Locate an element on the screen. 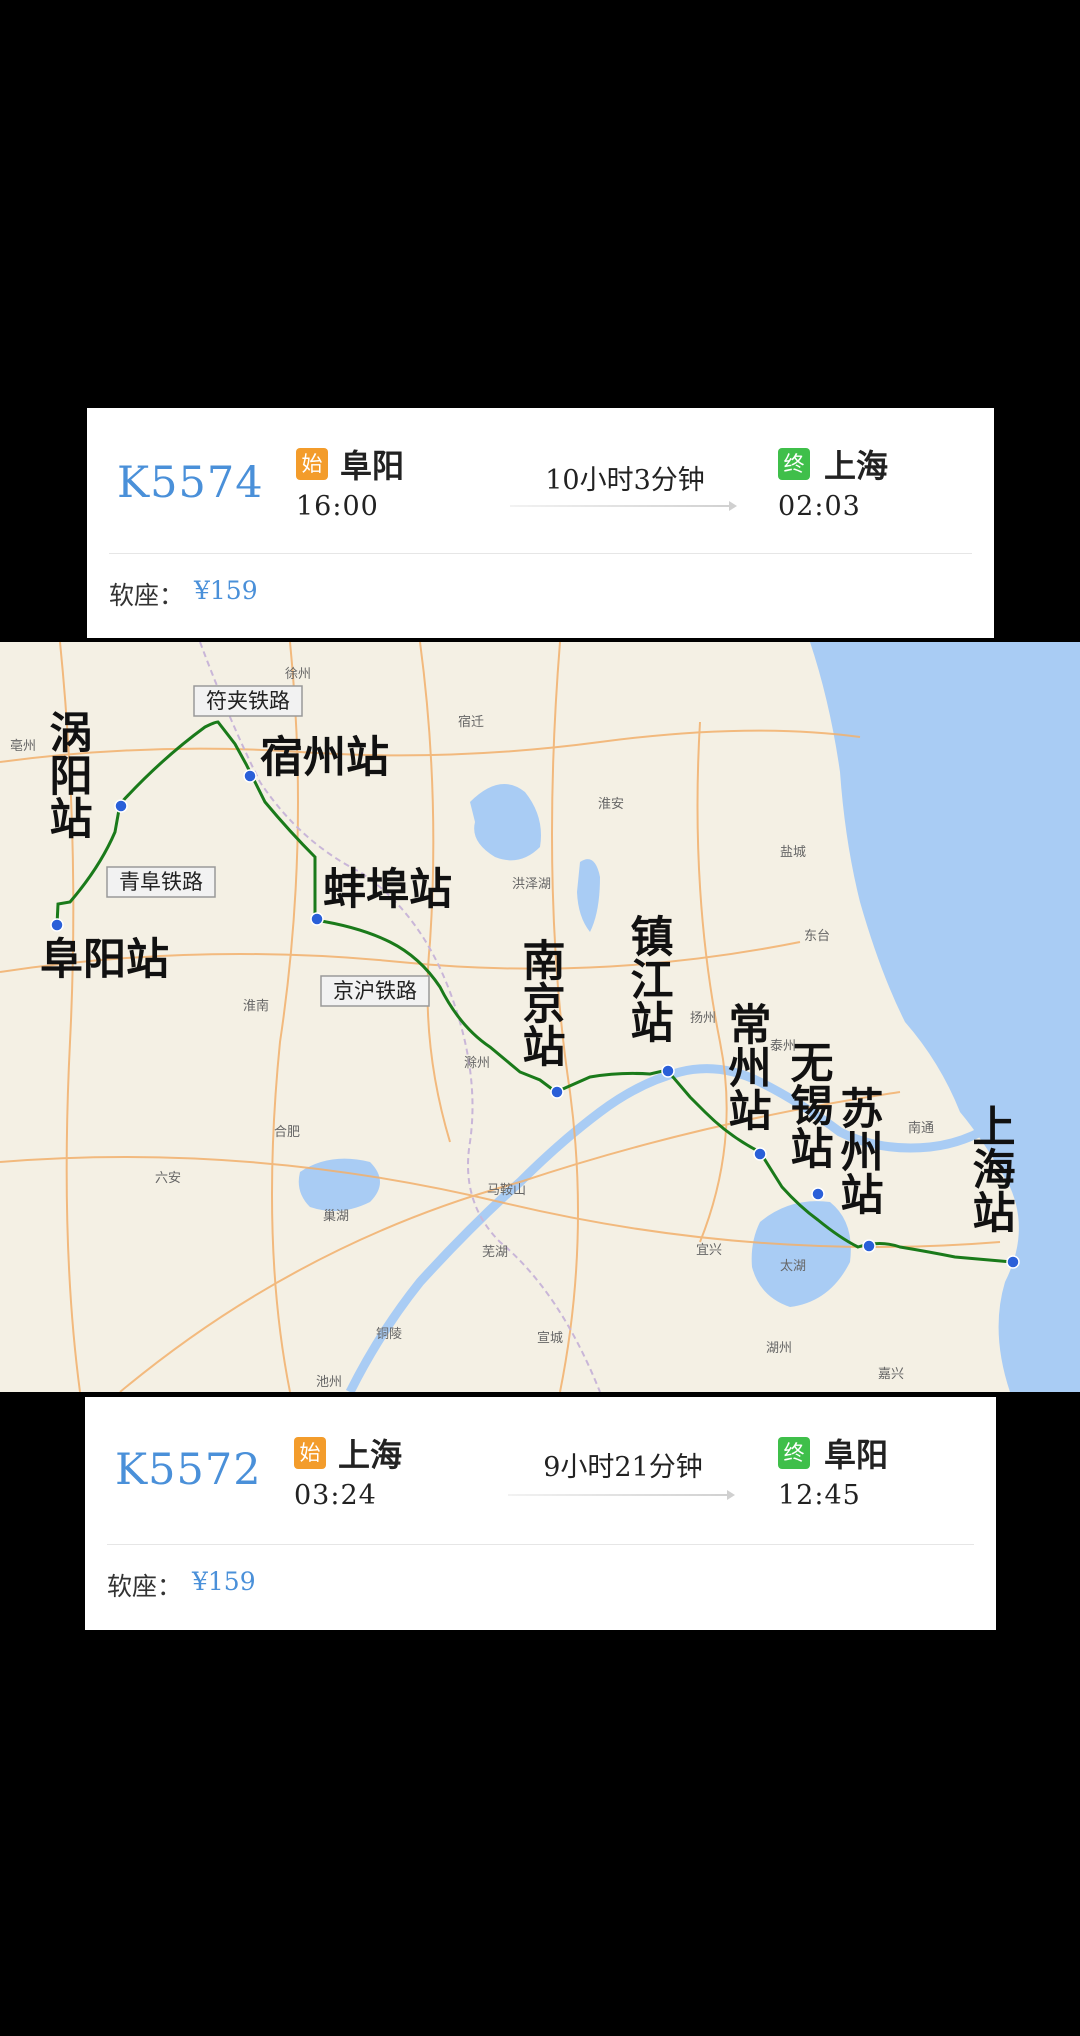 This screenshot has height=2036, width=1080. place-taihu: 太湖 is located at coordinates (793, 1265).